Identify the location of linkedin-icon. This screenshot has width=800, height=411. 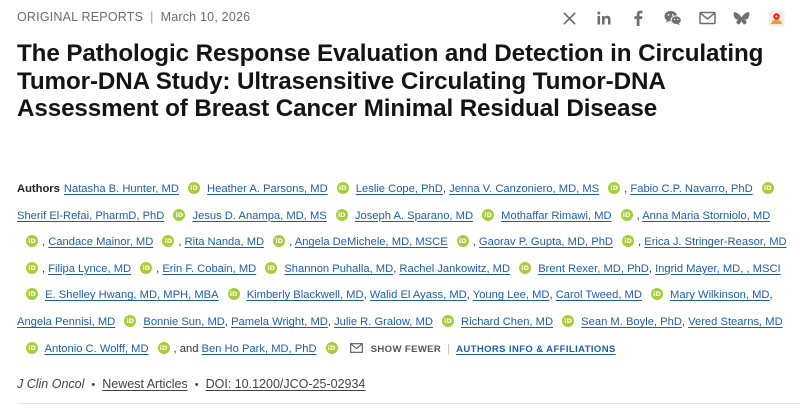
(604, 18).